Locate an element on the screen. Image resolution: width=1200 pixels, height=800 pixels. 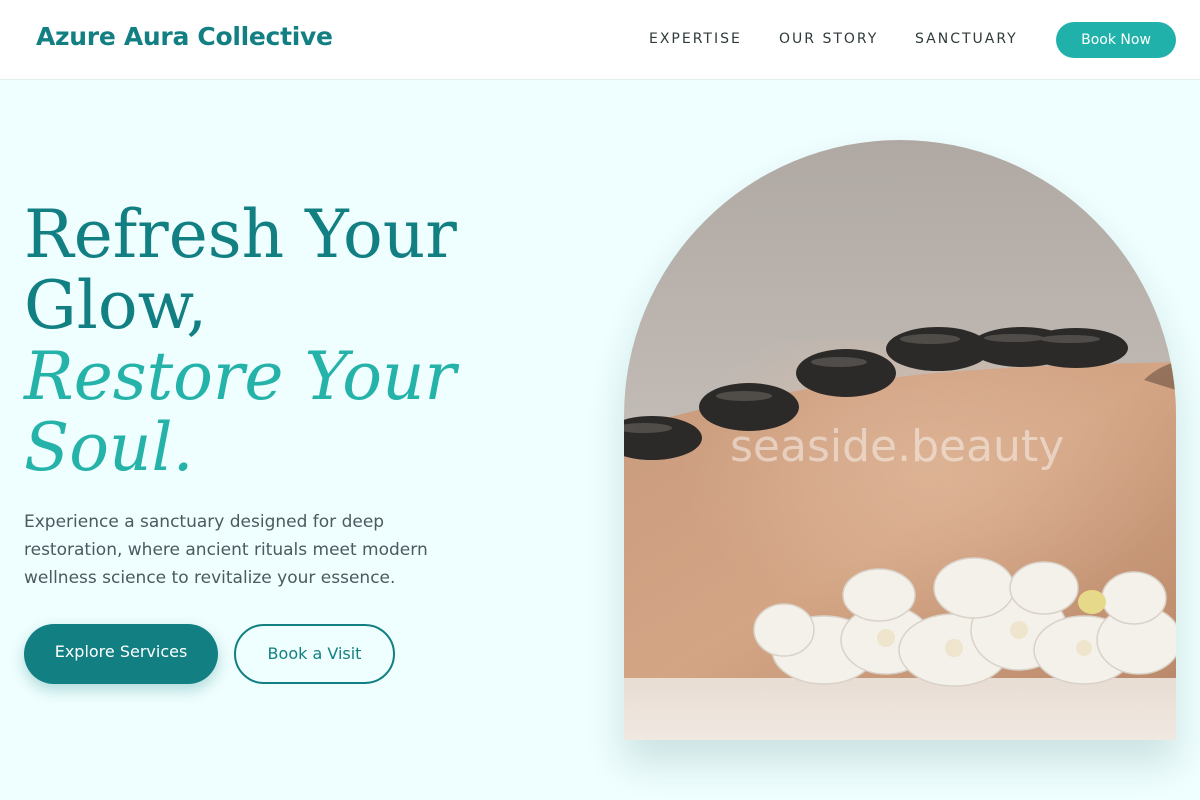
hero-headline-line-2: Glow, is located at coordinates (116, 305).